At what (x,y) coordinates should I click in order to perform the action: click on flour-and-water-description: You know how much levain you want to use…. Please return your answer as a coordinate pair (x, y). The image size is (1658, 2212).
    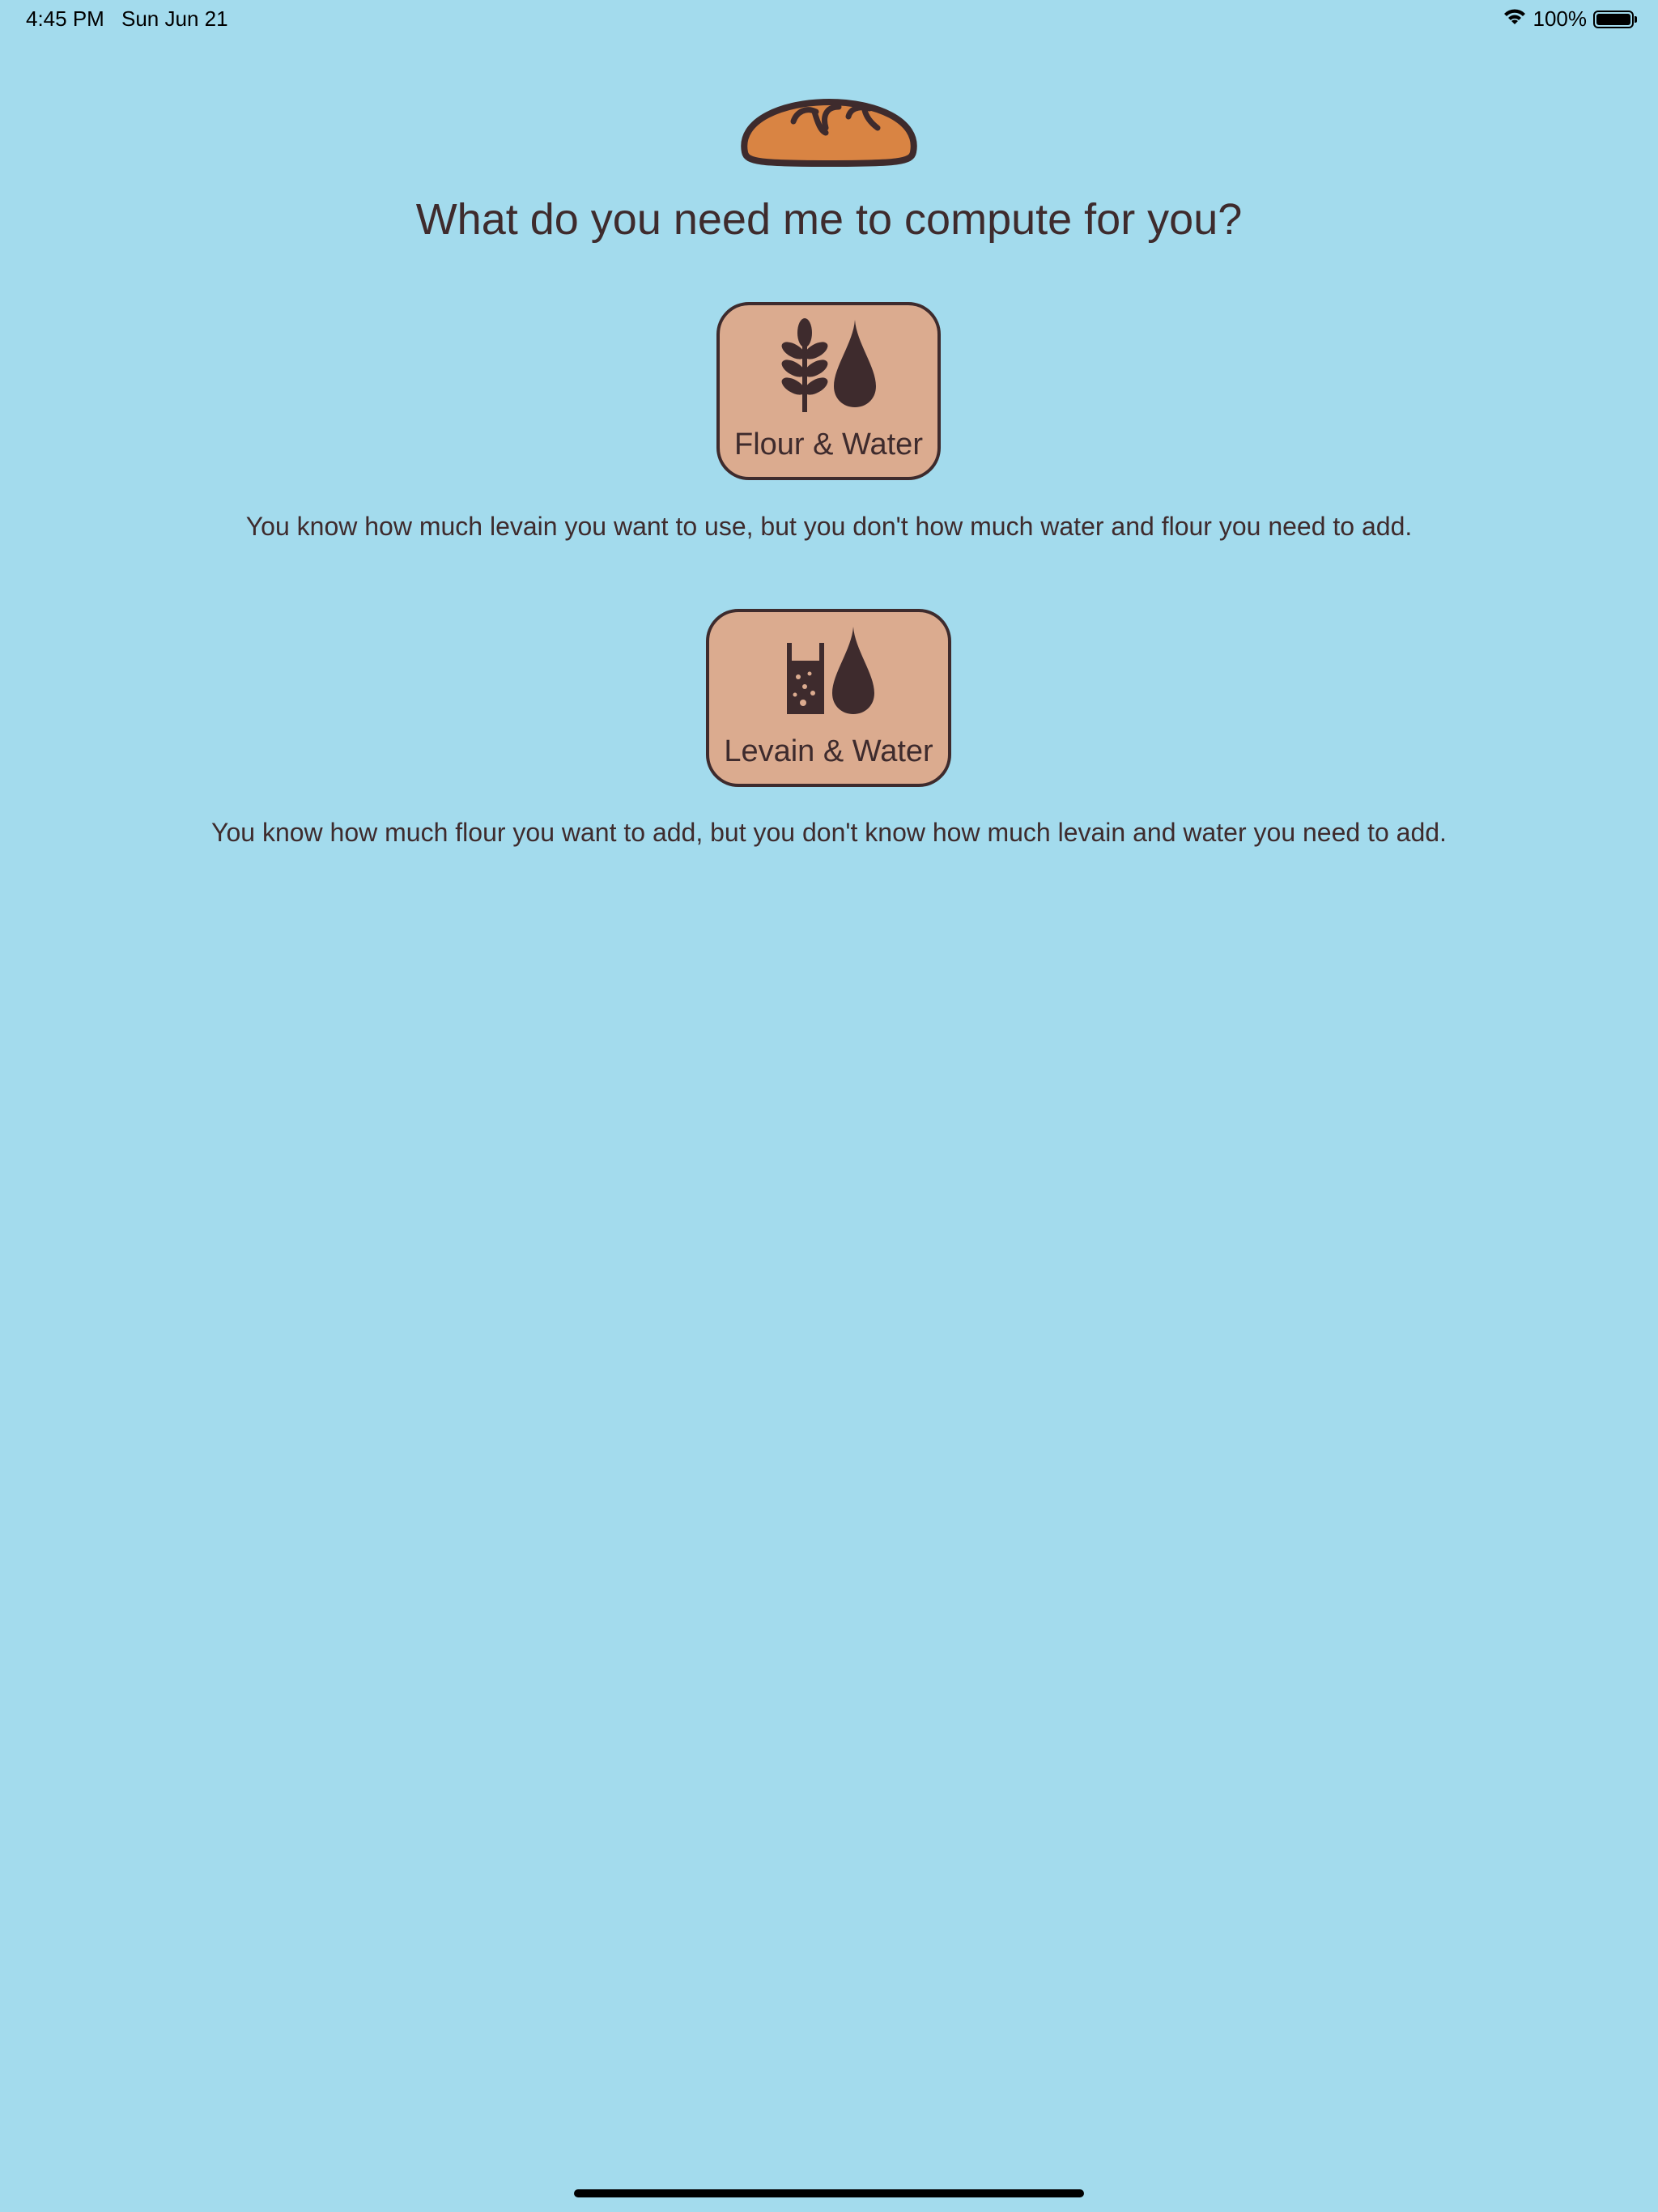
    Looking at the image, I should click on (829, 527).